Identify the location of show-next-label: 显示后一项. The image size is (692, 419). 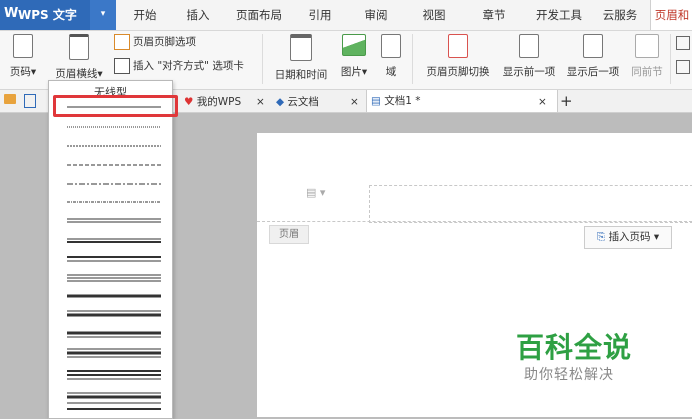
(593, 72).